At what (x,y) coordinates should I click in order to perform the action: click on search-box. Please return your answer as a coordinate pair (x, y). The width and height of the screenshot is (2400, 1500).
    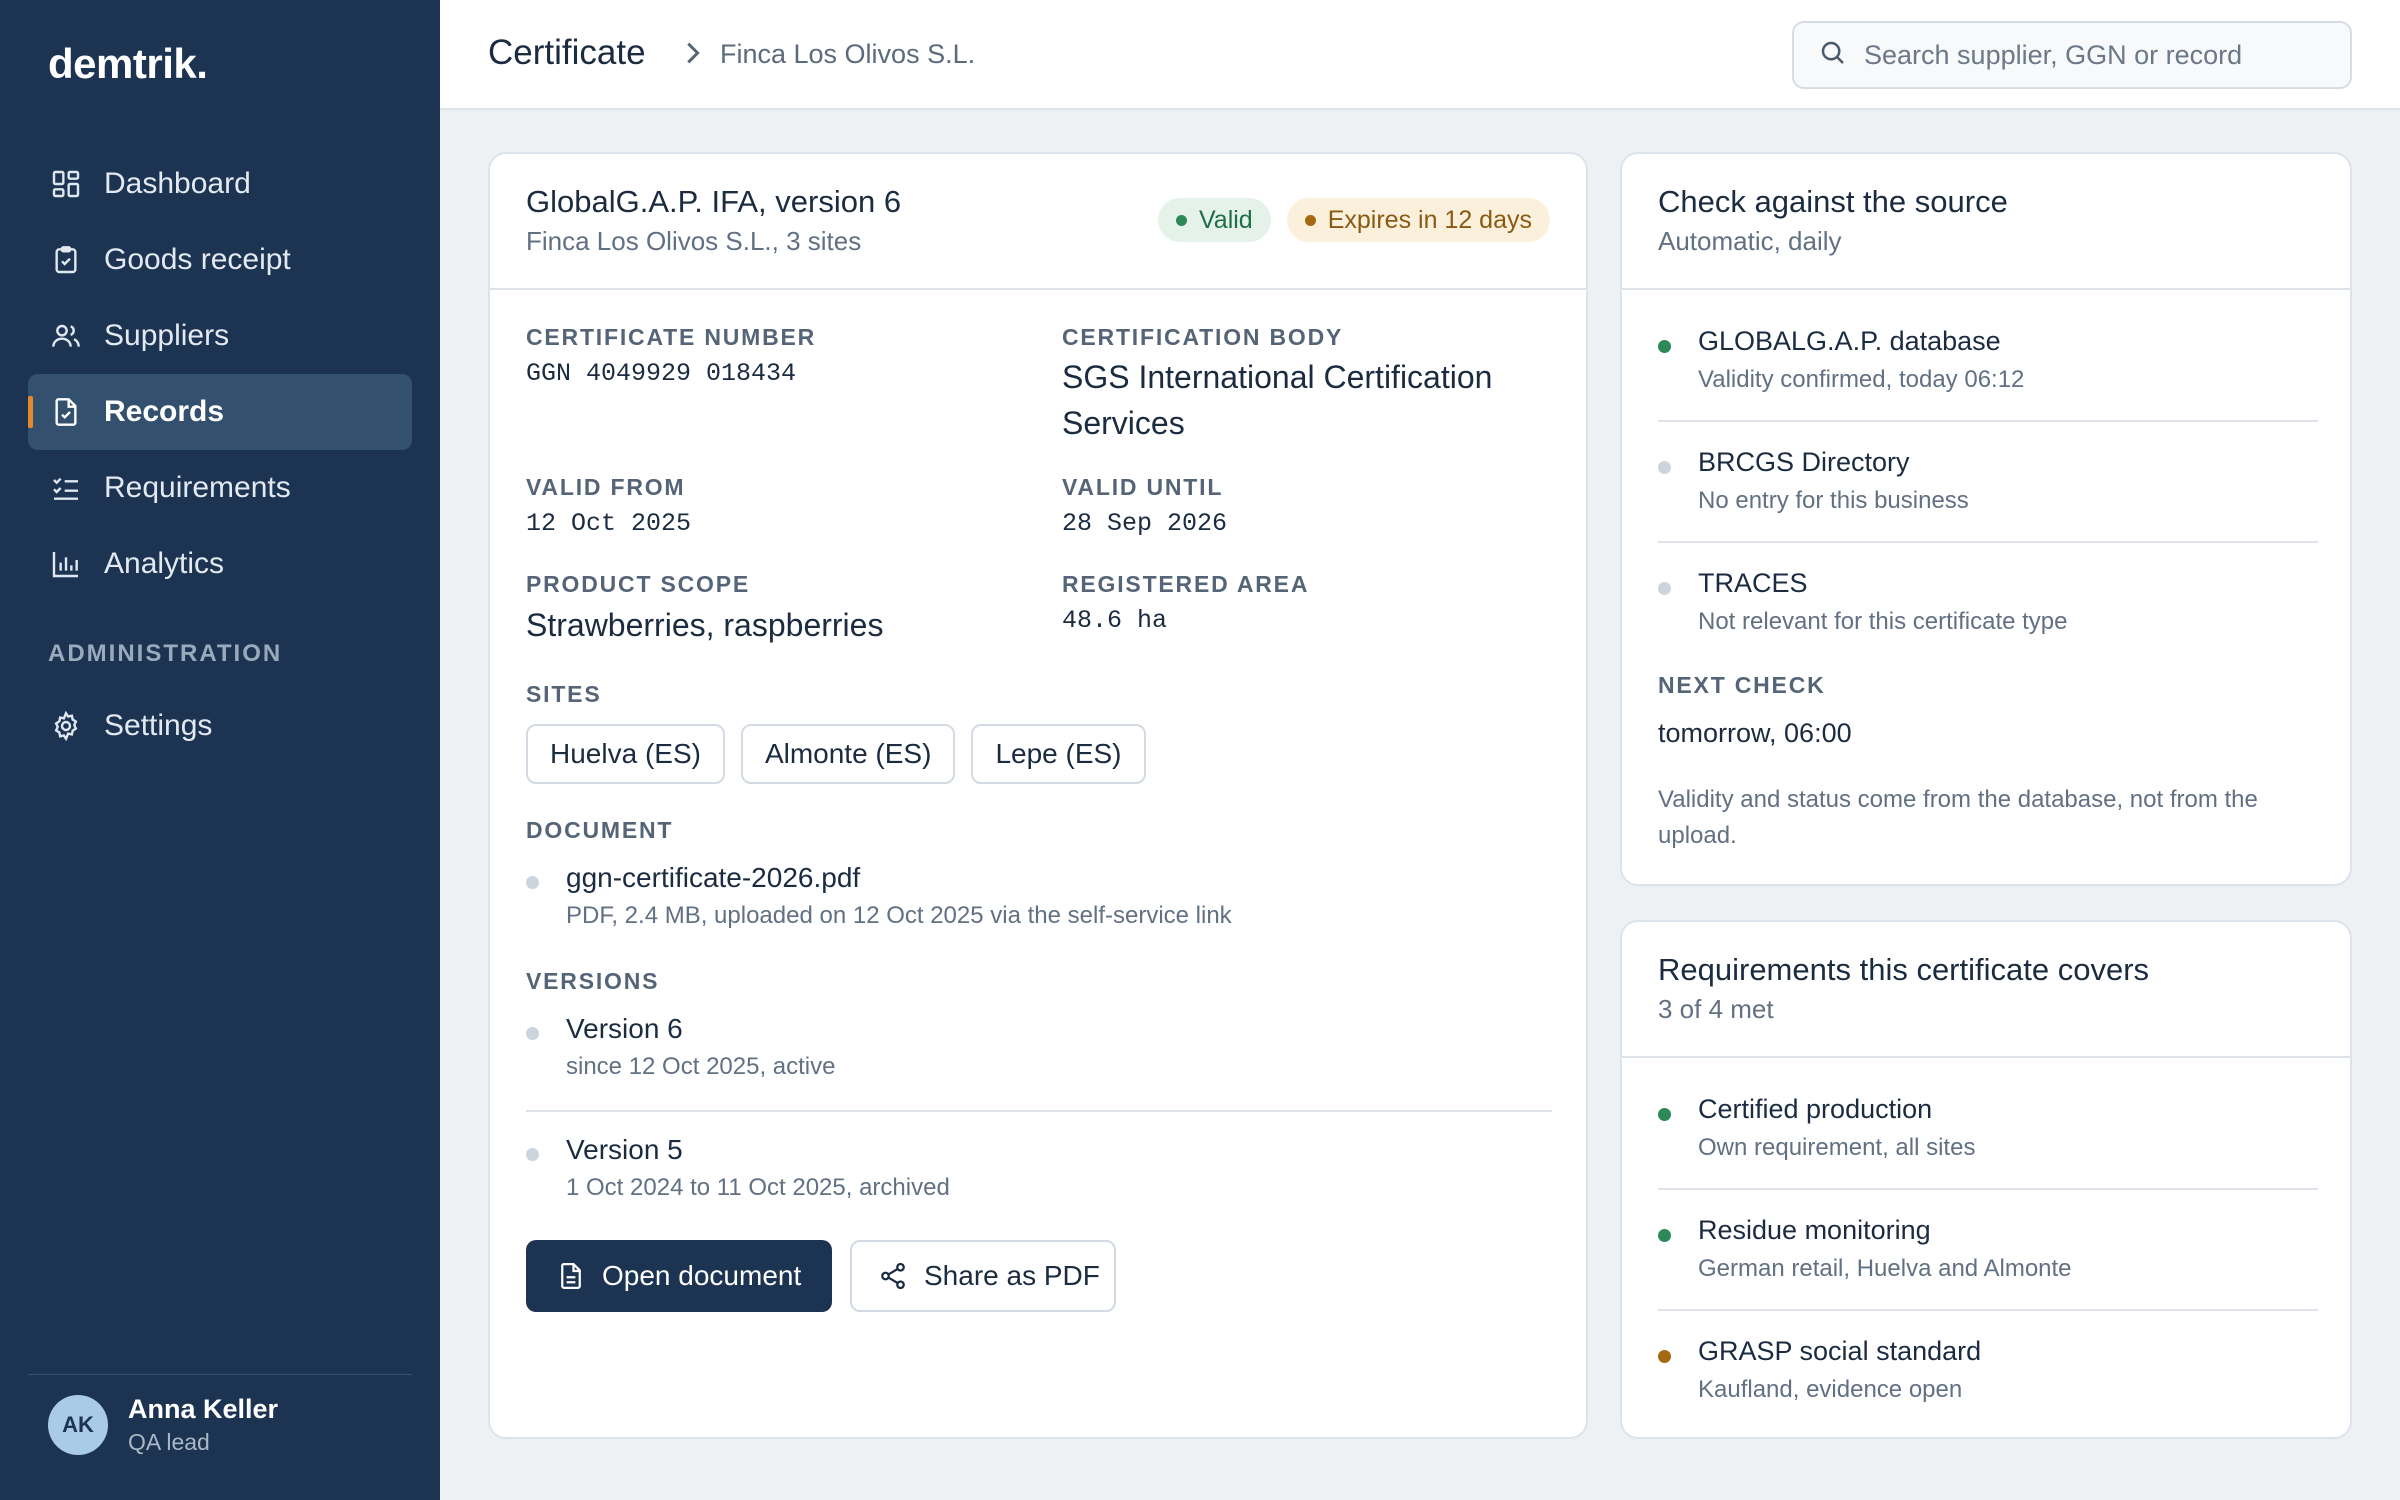
    Looking at the image, I should click on (2072, 55).